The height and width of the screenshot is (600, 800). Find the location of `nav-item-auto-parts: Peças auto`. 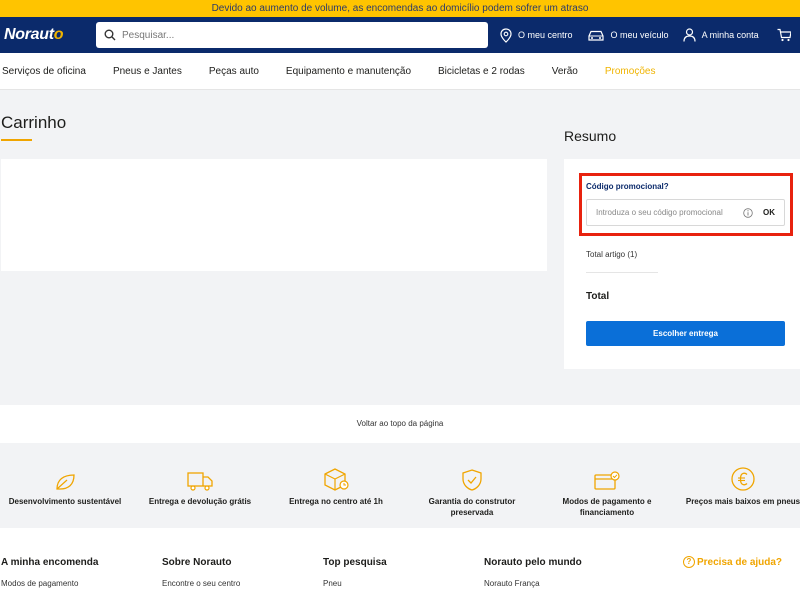

nav-item-auto-parts: Peças auto is located at coordinates (234, 71).